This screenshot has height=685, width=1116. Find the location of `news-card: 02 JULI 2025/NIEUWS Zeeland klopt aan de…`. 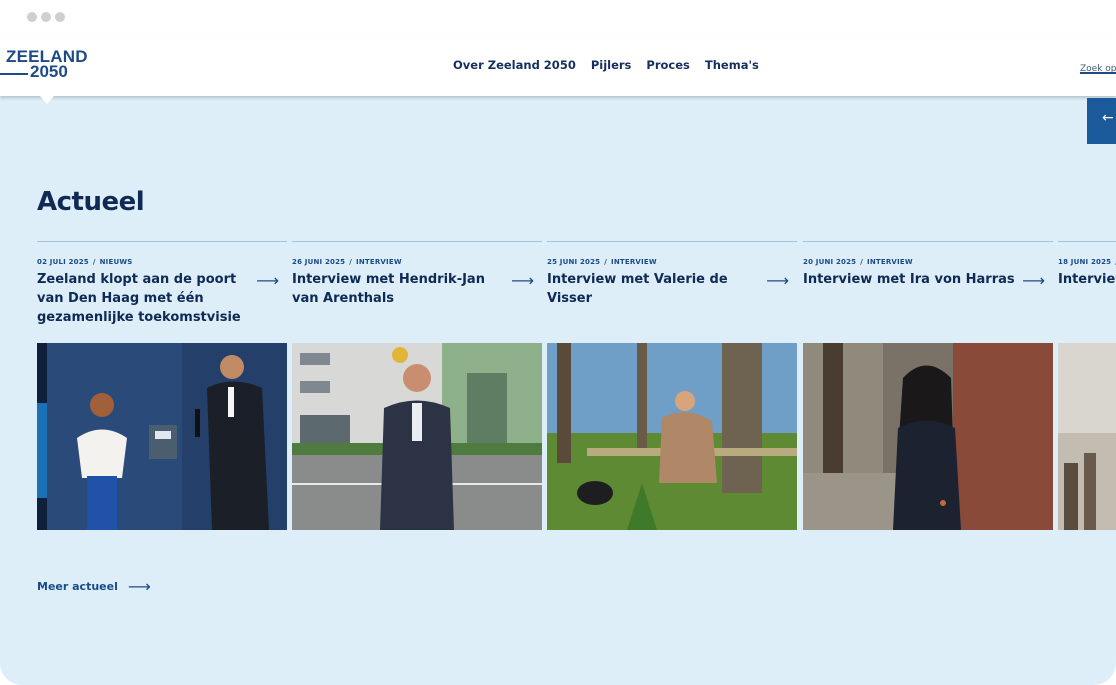

news-card: 02 JULI 2025/NIEUWS Zeeland klopt aan de… is located at coordinates (162, 386).